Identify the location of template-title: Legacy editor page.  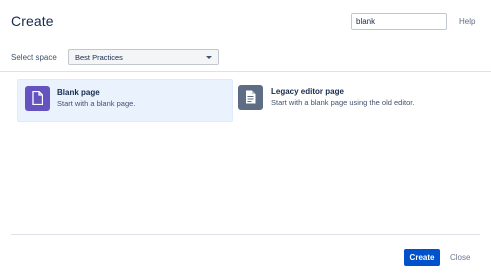
(307, 91).